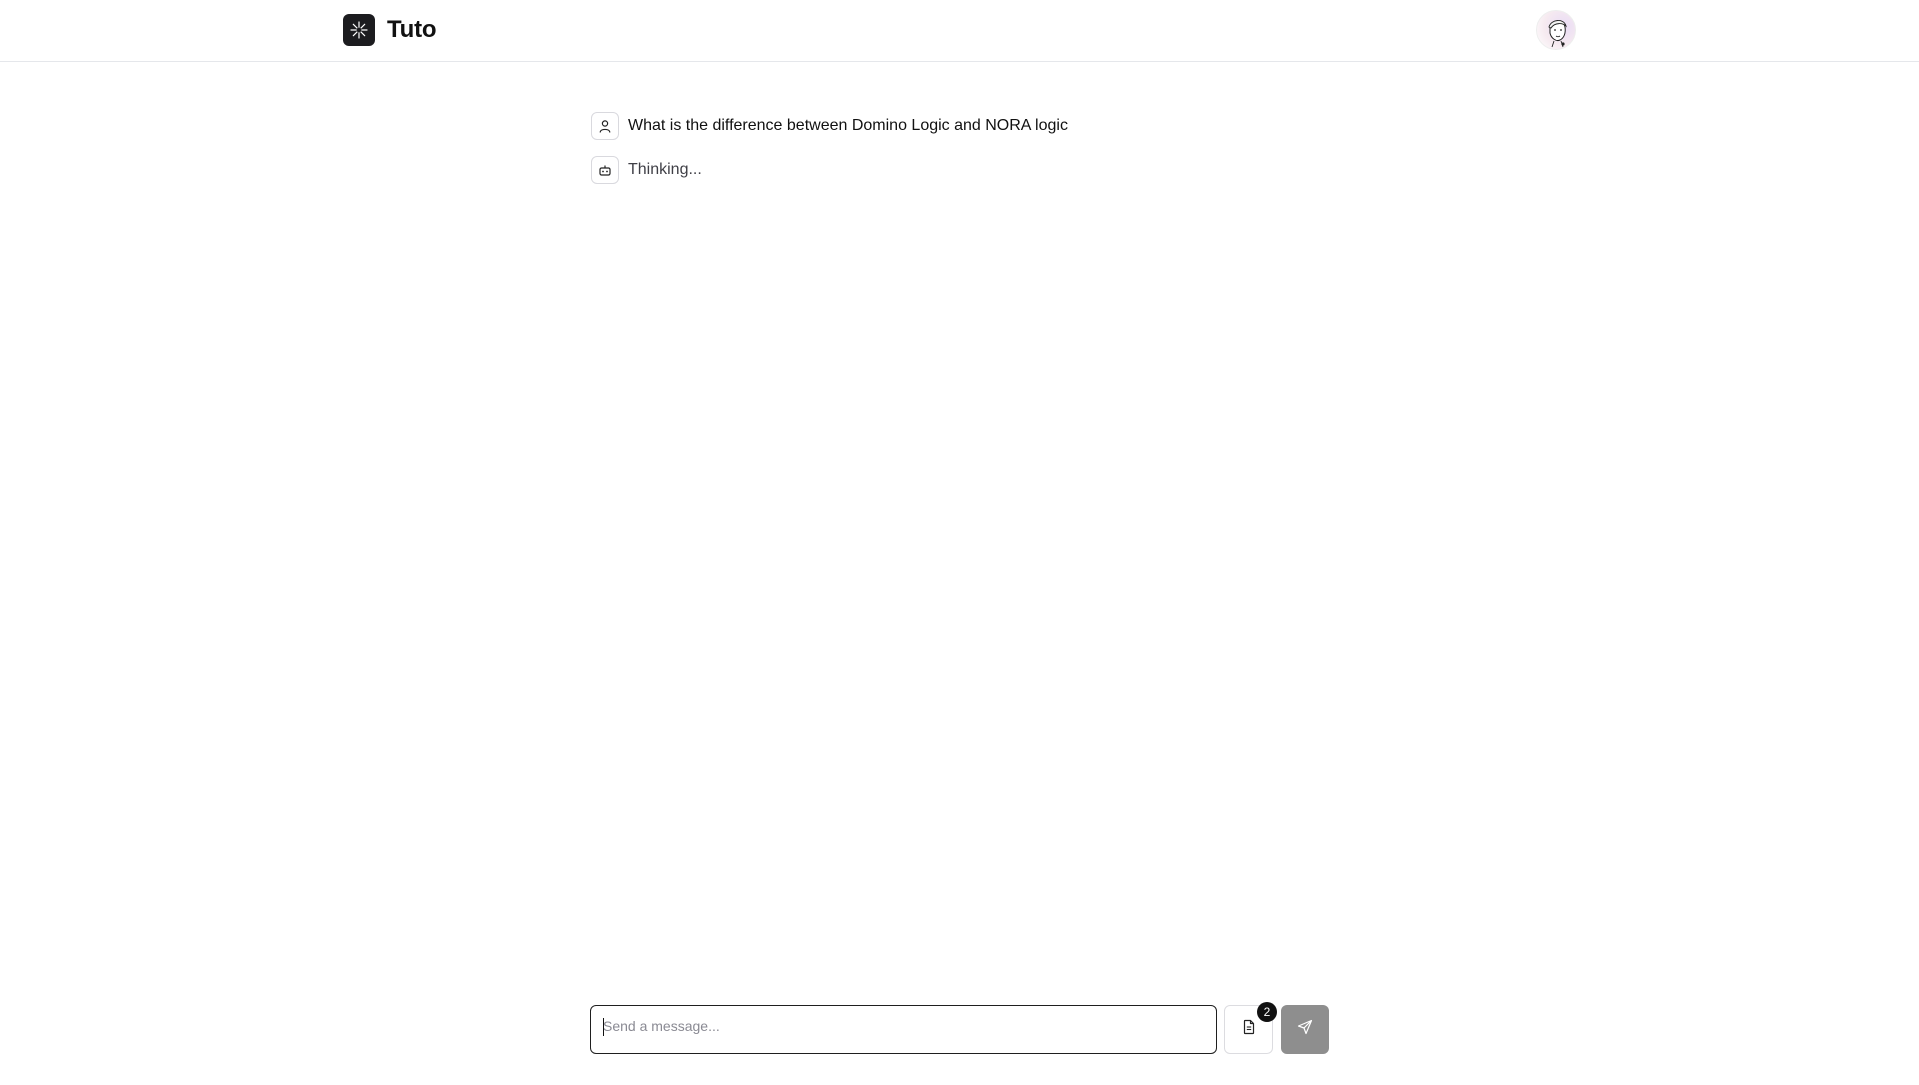  What do you see at coordinates (903, 1026) in the screenshot?
I see `message-input` at bounding box center [903, 1026].